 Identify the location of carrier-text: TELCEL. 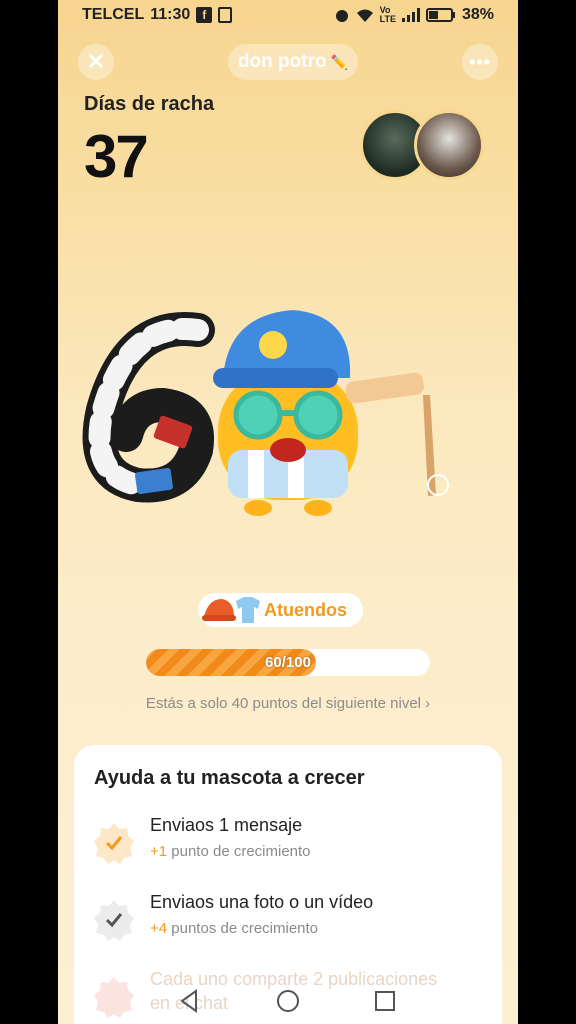
(113, 14).